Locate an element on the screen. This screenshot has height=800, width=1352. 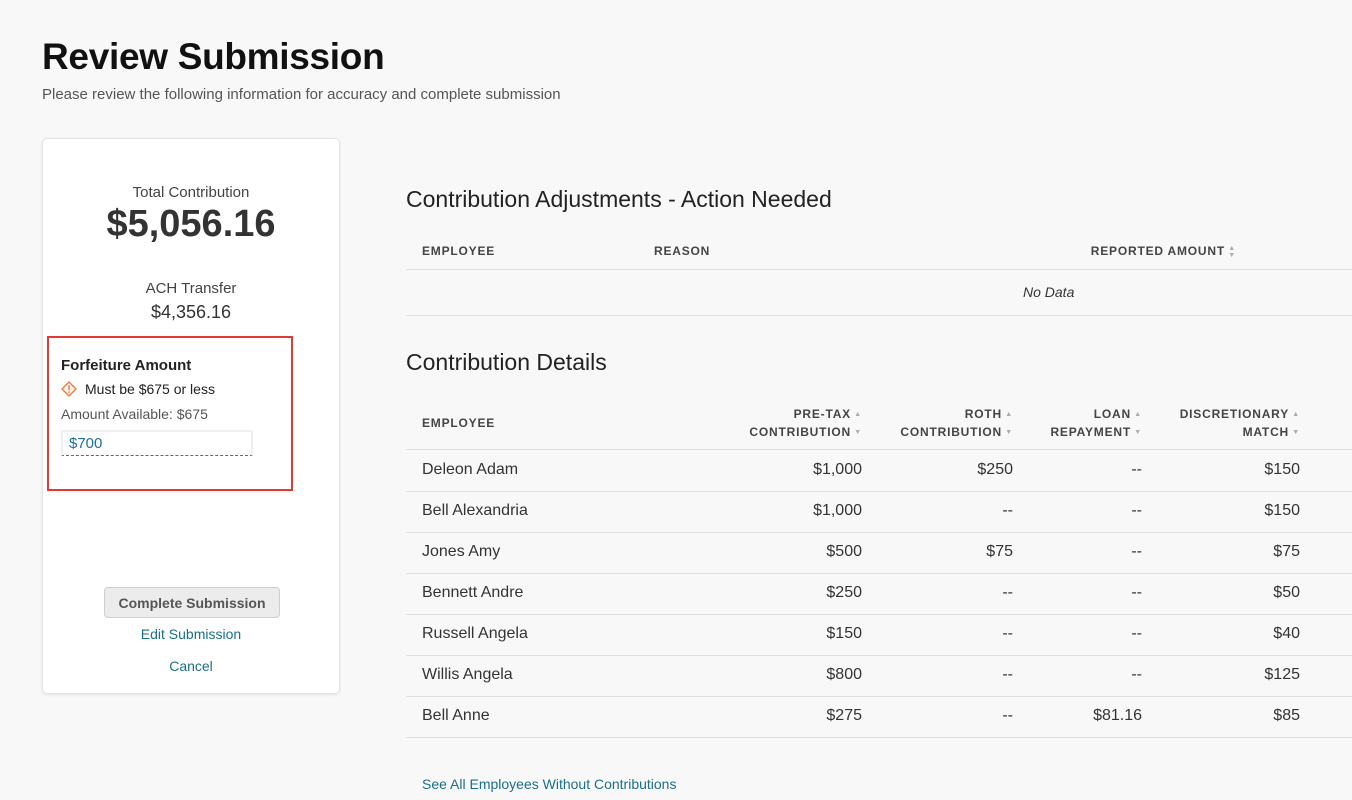
complete-submission-button: Complete Submission is located at coordinates (192, 602).